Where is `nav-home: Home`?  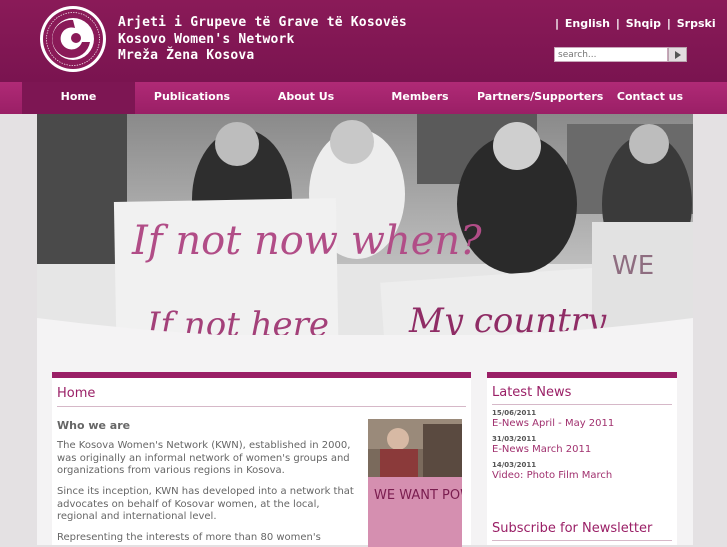 nav-home: Home is located at coordinates (78, 98).